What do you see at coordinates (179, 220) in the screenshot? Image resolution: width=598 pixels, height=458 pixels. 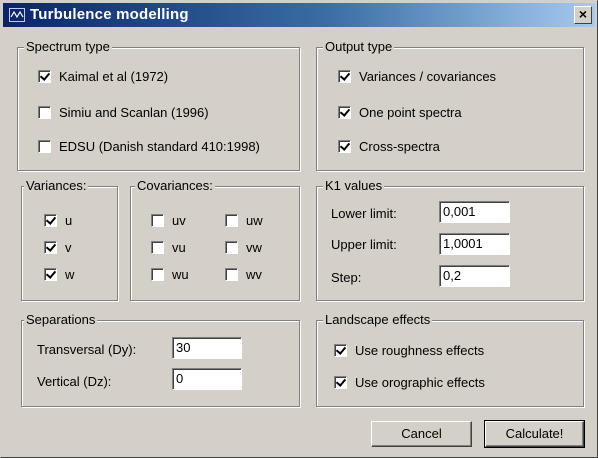 I see `checkbox-label: uv` at bounding box center [179, 220].